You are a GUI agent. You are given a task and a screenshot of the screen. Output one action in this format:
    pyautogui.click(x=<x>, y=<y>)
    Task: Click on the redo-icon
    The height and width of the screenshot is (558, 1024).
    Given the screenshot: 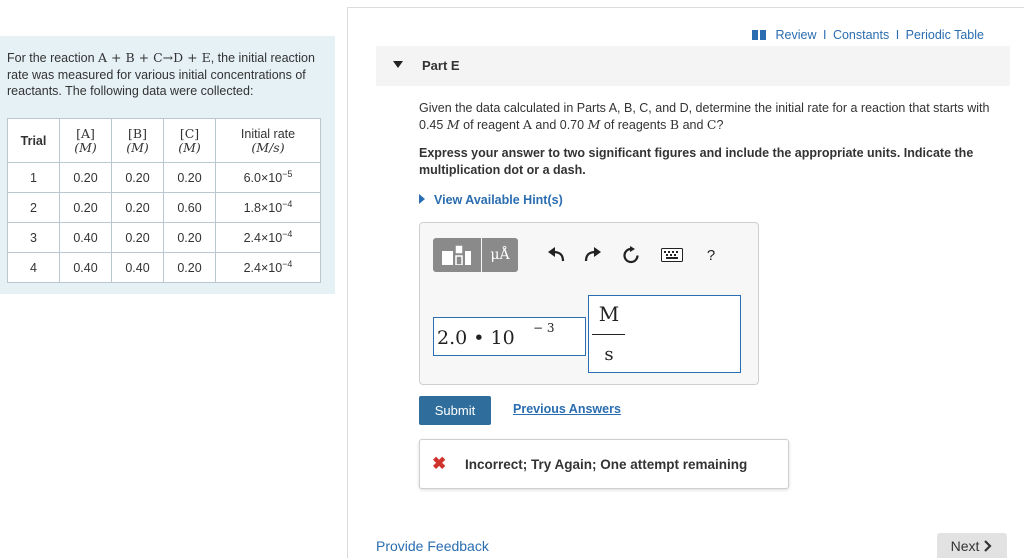 What is the action you would take?
    pyautogui.click(x=593, y=255)
    